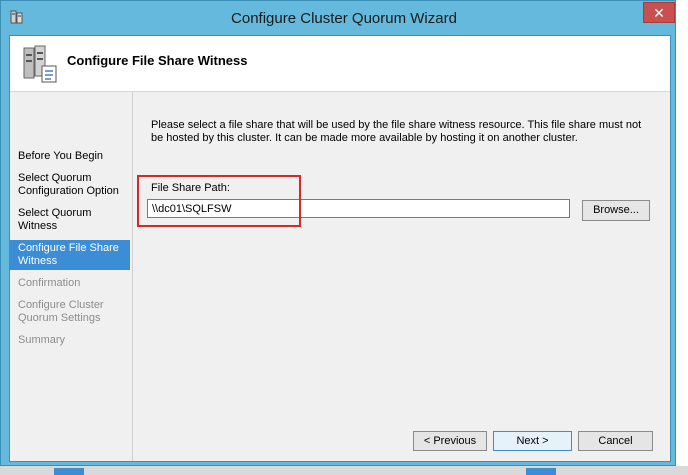 This screenshot has height=475, width=688. I want to click on step-configure-cluster-quorum-settings: Configure Cluster Quorum Settings, so click(61, 311).